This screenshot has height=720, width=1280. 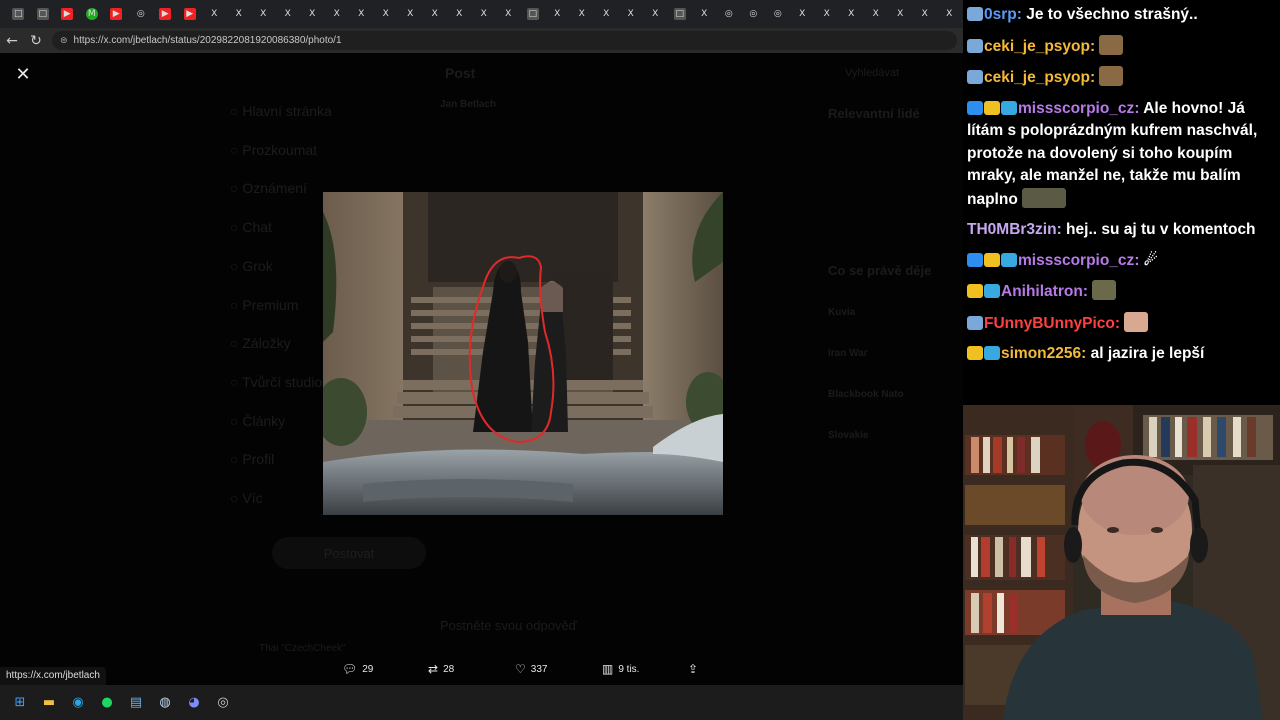 I want to click on back-icon: ←, so click(x=12, y=40).